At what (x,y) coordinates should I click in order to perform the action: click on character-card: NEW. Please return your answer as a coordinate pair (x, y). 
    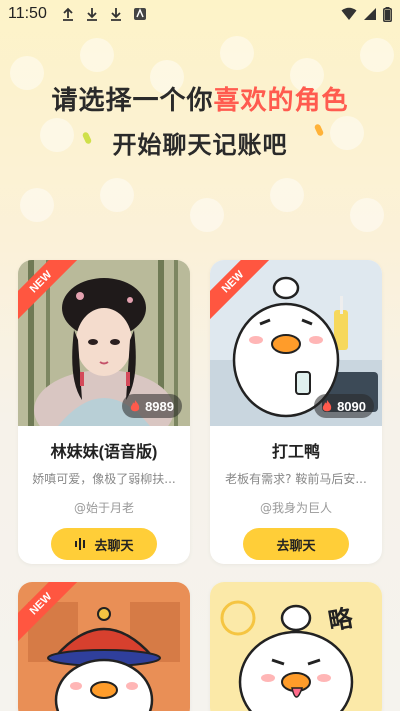
    Looking at the image, I should click on (104, 646).